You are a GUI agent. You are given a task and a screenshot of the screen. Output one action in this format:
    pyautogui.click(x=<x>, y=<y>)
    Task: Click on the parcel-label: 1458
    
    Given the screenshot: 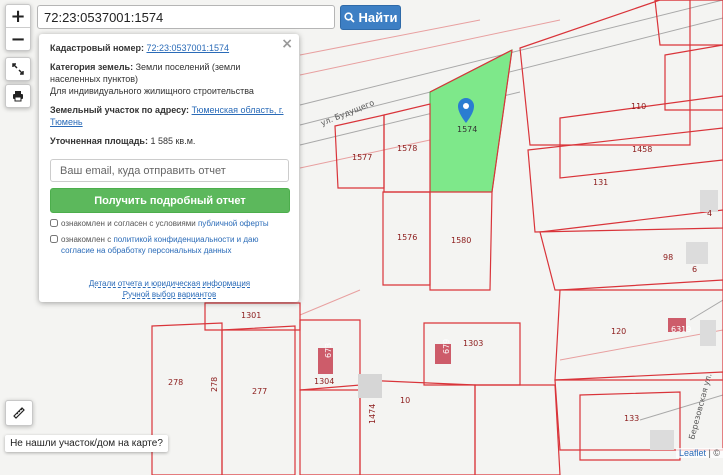 What is the action you would take?
    pyautogui.click(x=642, y=149)
    